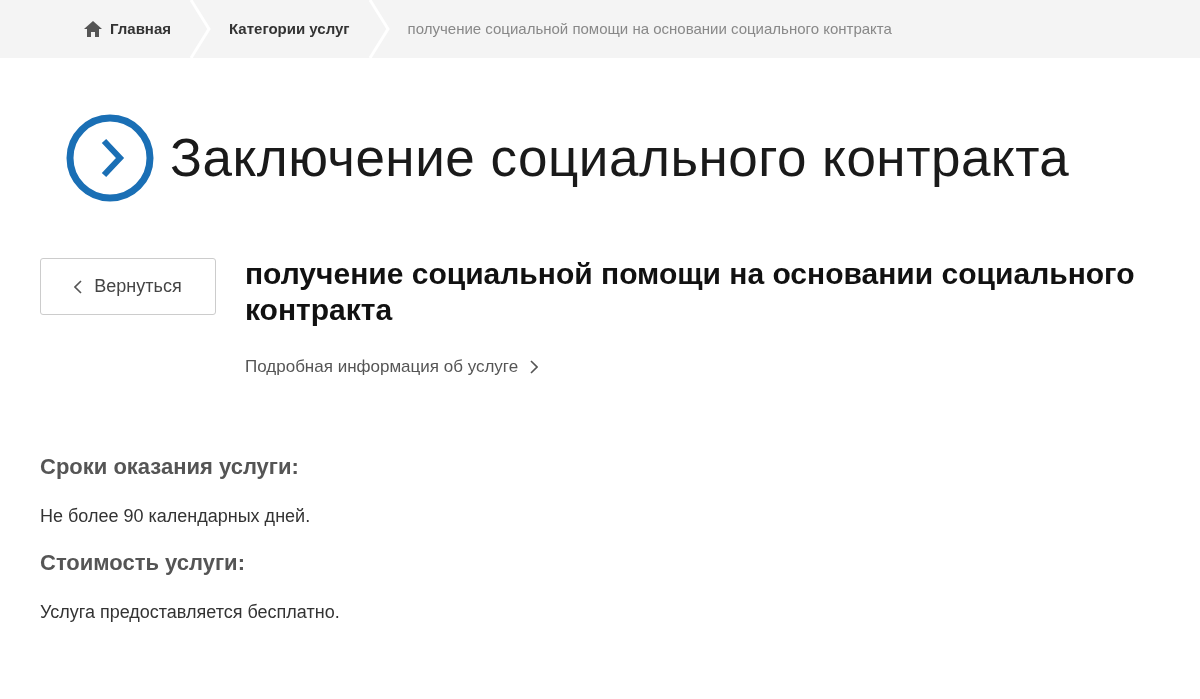 The image size is (1200, 699). Describe the element at coordinates (705, 367) in the screenshot. I see `details-link: Подробная информация об услуге` at that location.